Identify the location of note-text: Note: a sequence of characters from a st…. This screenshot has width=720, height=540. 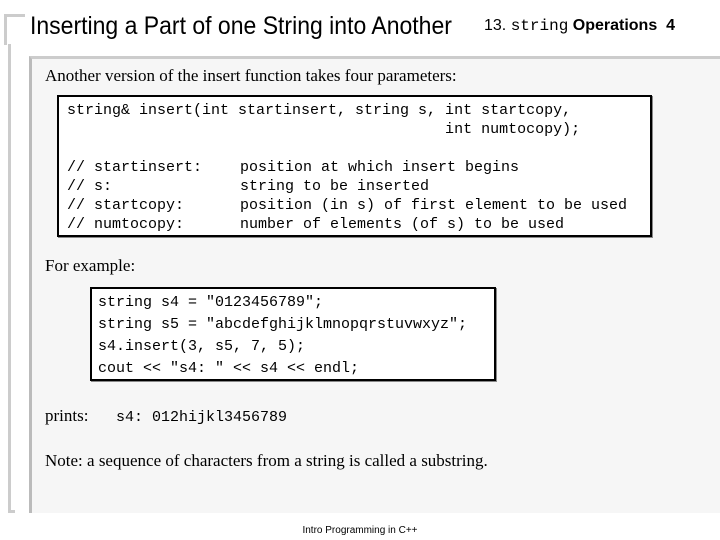
(266, 460).